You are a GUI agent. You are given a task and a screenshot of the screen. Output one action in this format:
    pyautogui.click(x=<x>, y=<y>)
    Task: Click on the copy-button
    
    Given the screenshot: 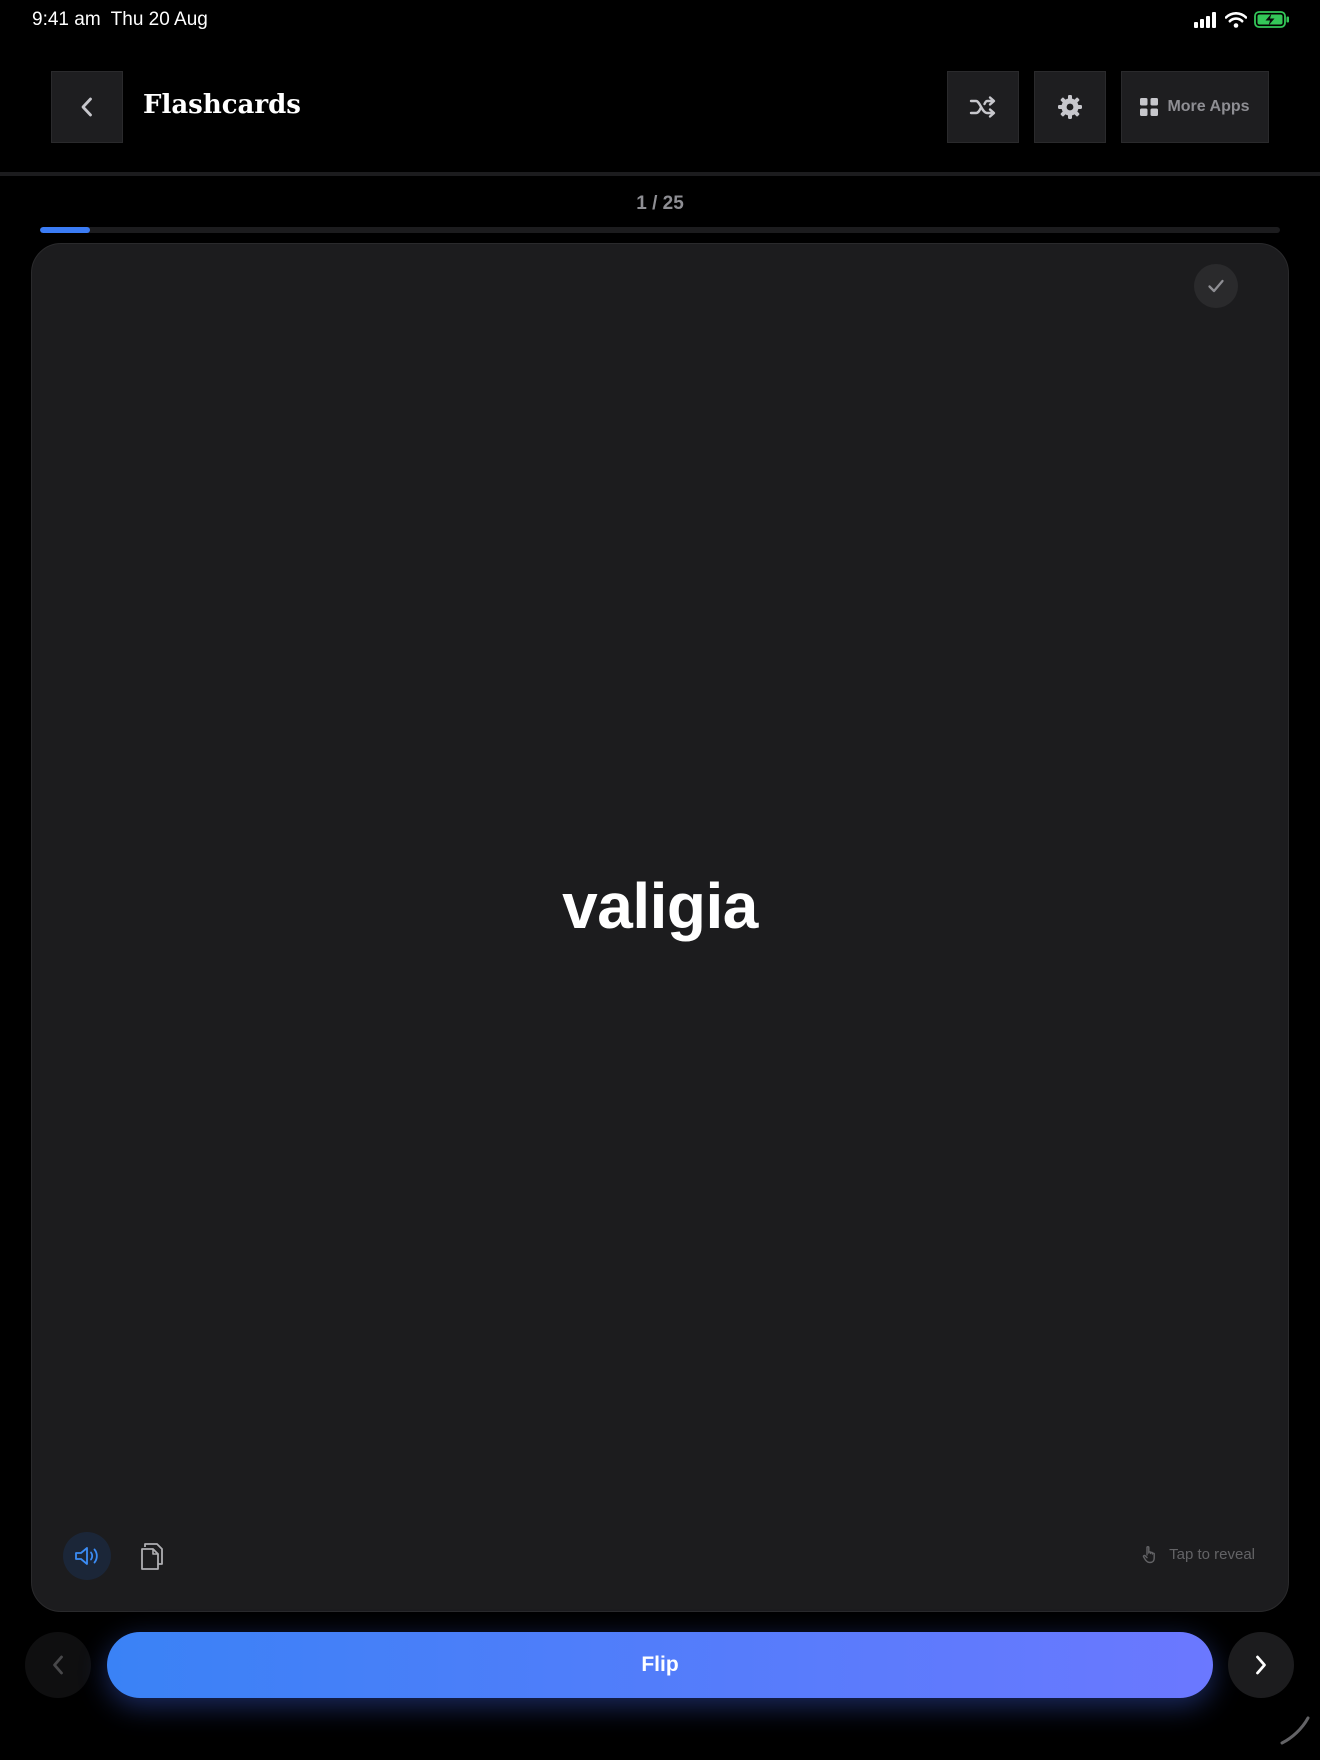 What is the action you would take?
    pyautogui.click(x=152, y=1556)
    